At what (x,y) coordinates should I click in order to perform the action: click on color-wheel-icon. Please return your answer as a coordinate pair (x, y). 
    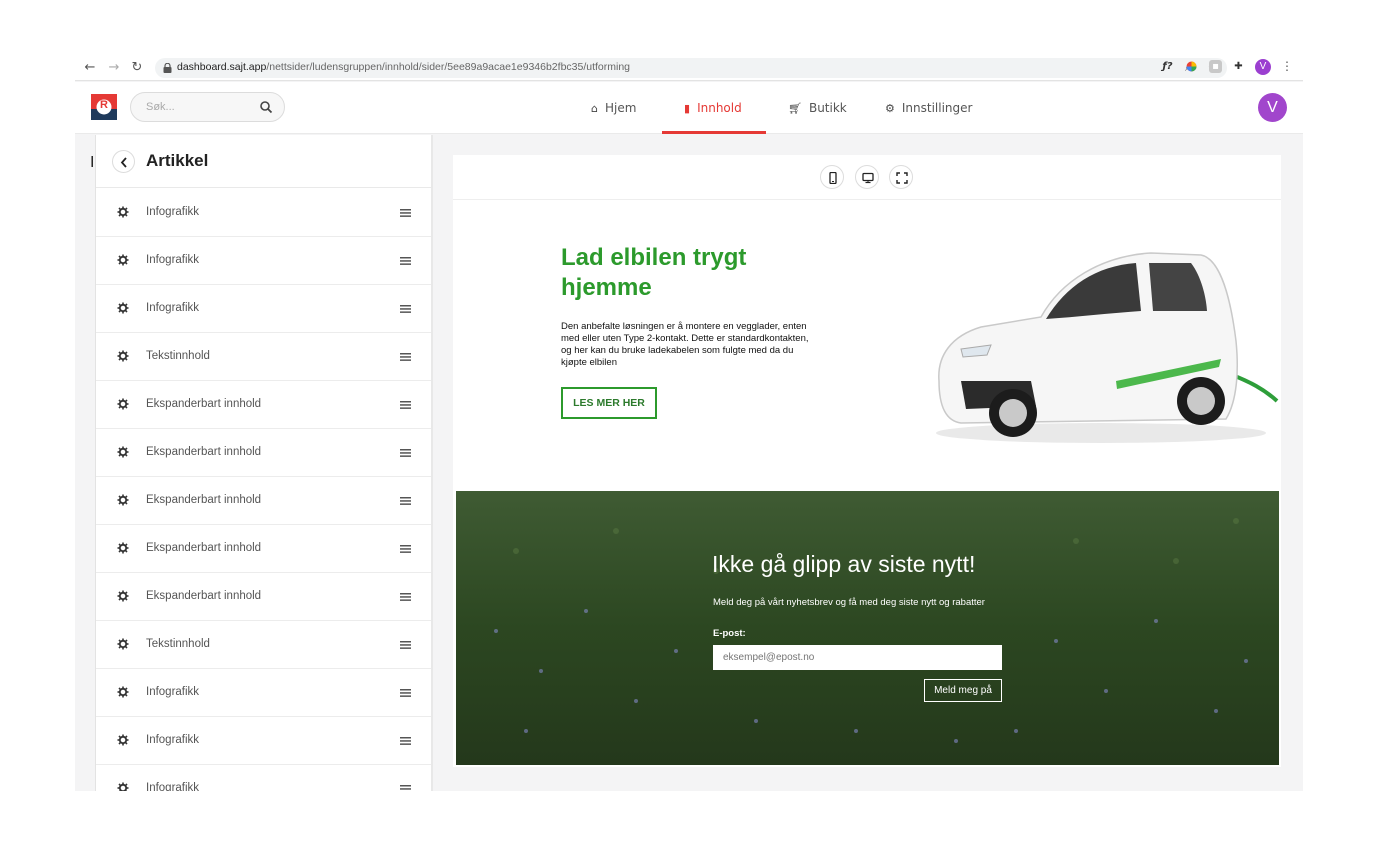
    Looking at the image, I should click on (1191, 66).